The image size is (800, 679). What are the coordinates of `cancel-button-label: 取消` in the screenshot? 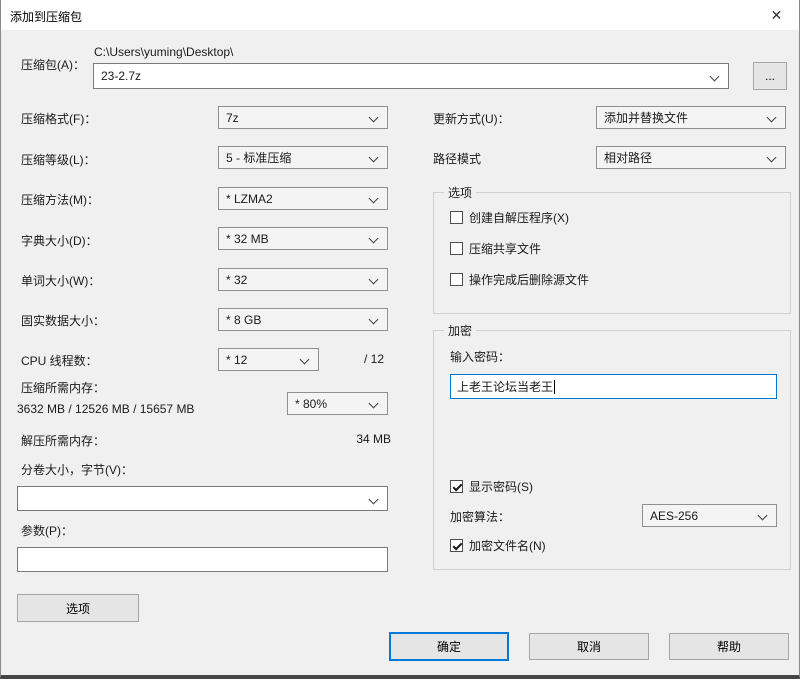 It's located at (588, 647).